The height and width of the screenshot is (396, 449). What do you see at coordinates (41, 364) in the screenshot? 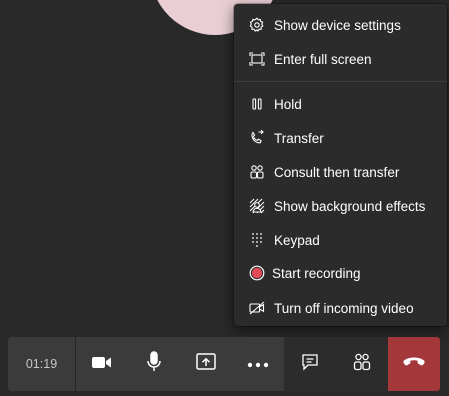
I see `call-timer: 01:19` at bounding box center [41, 364].